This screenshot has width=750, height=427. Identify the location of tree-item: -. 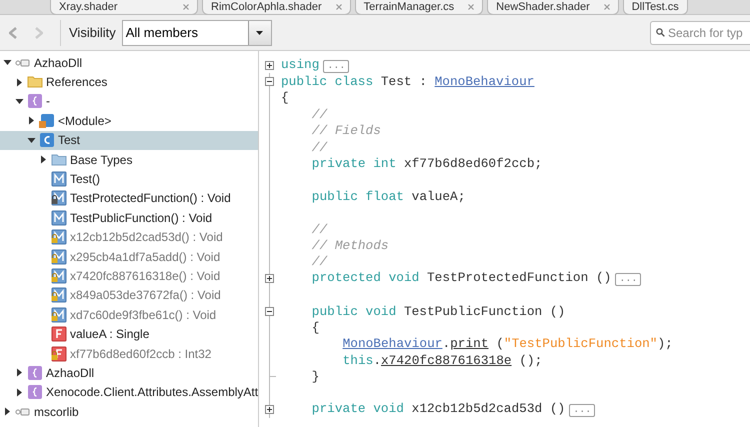
(129, 102).